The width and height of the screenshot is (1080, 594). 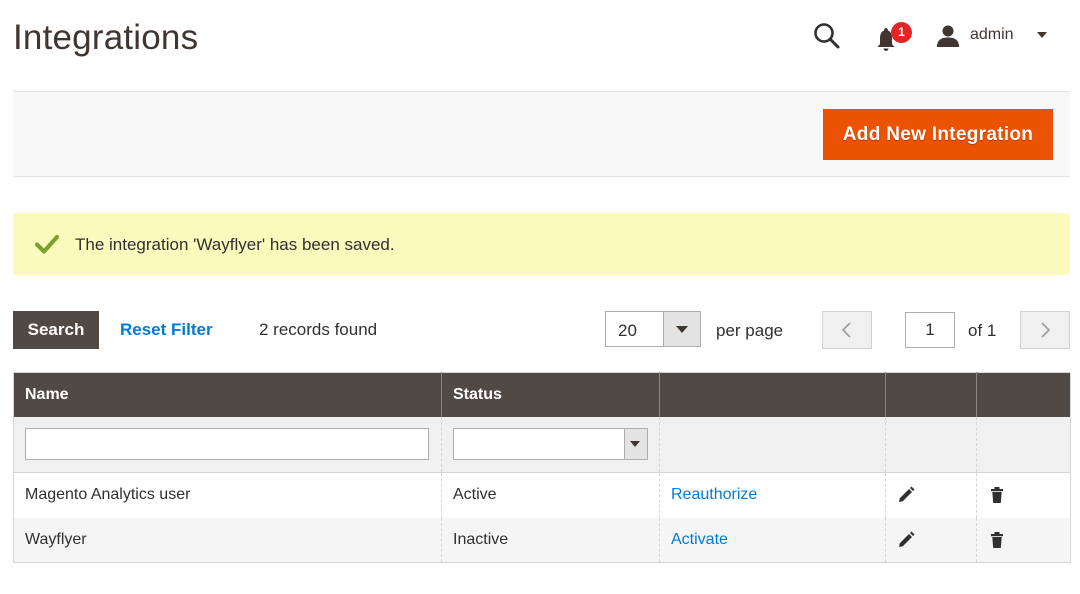 I want to click on name-filter-input, so click(x=227, y=444).